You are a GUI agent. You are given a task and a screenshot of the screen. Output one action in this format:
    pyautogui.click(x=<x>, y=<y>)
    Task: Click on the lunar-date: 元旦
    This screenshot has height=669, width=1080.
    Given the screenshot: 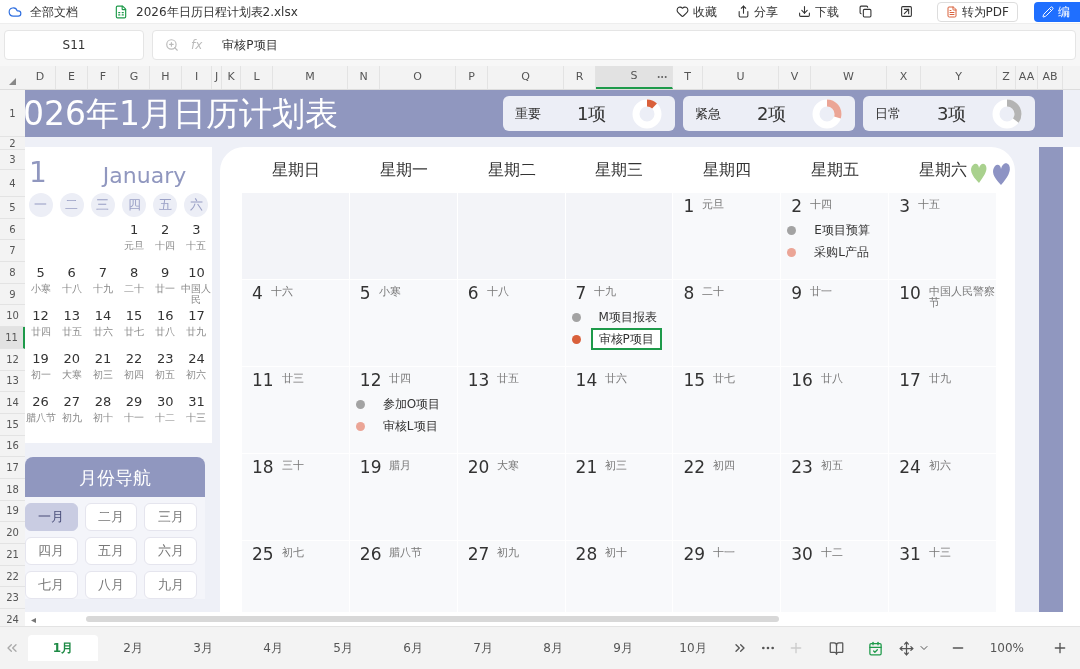 What is the action you would take?
    pyautogui.click(x=134, y=245)
    